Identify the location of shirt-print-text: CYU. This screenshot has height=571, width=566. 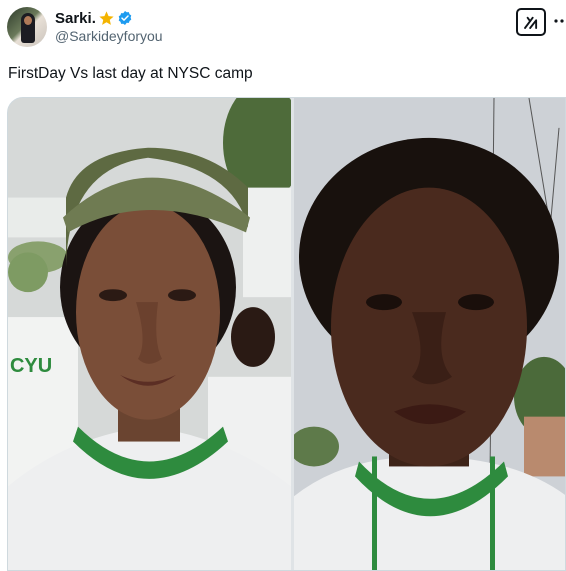
(31, 366).